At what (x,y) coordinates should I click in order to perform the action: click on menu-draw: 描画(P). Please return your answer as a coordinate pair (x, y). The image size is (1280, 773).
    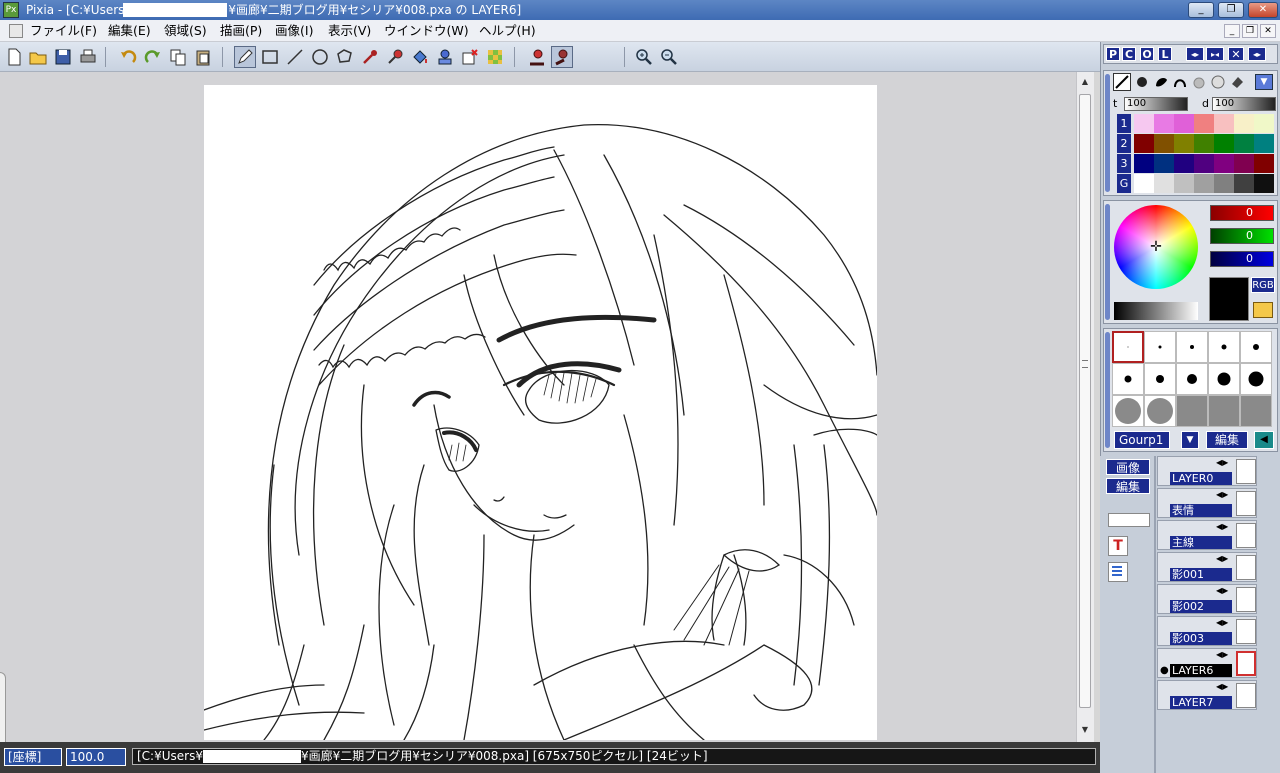
    Looking at the image, I should click on (241, 31).